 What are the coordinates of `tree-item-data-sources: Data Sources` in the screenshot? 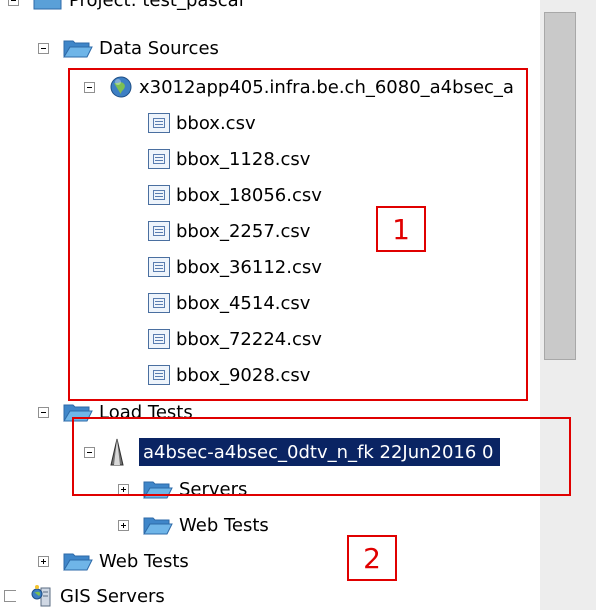 It's located at (128, 48).